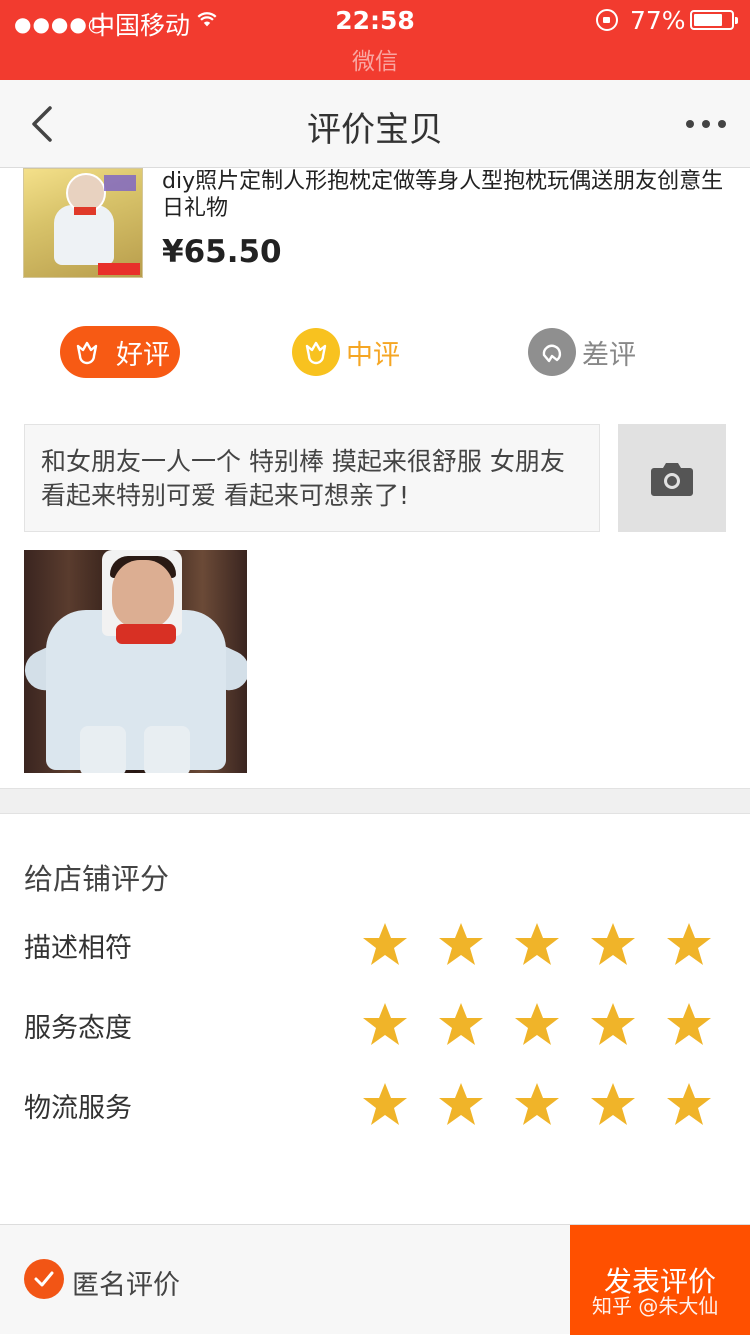 Image resolution: width=750 pixels, height=1335 pixels. I want to click on add-photo-button, so click(672, 478).